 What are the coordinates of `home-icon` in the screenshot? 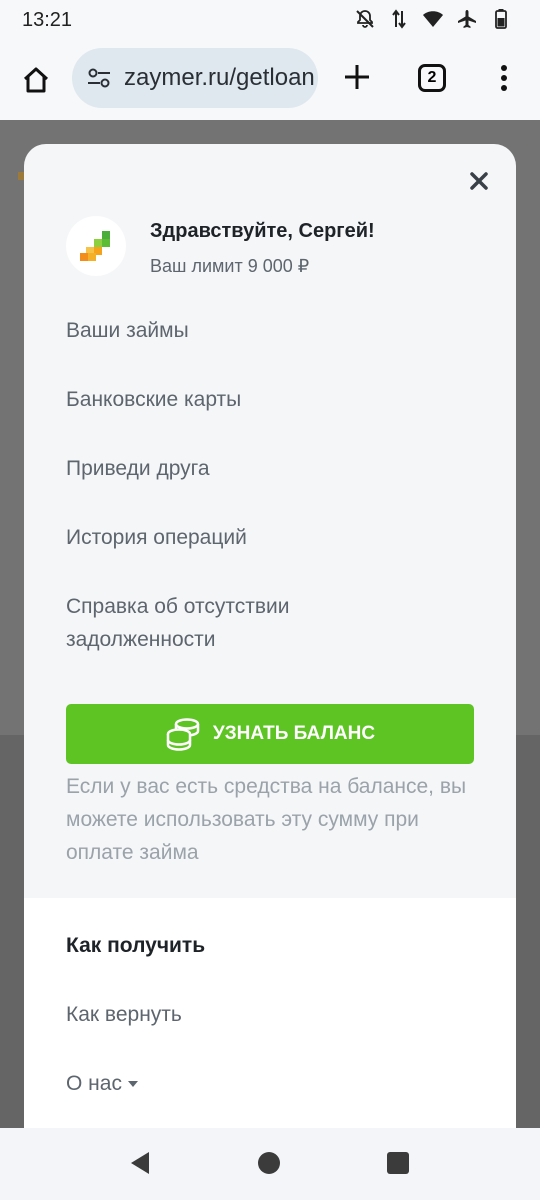 It's located at (36, 80).